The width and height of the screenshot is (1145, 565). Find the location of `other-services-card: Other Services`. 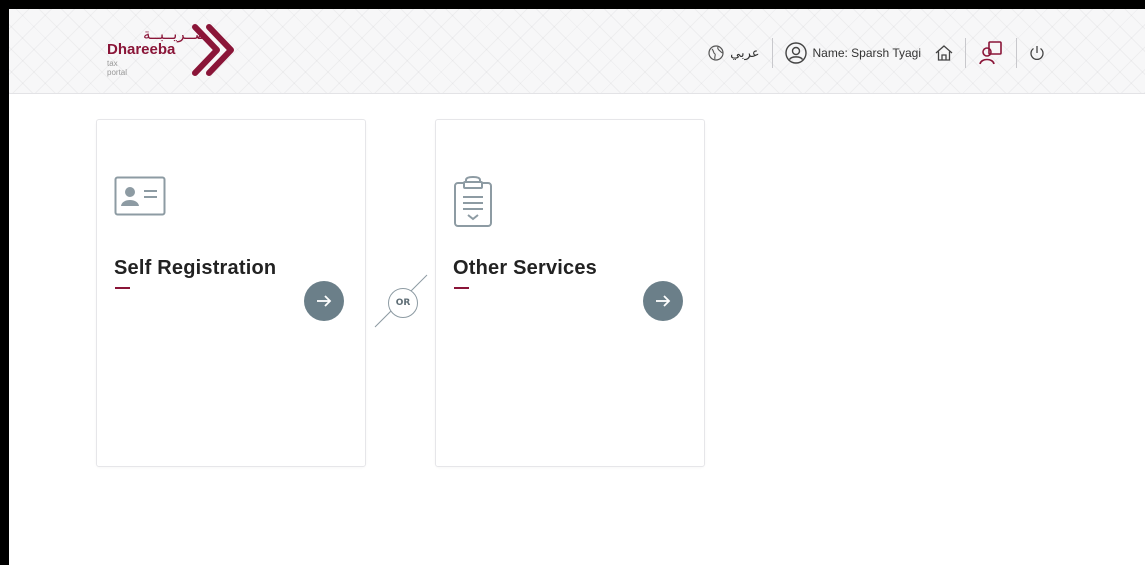

other-services-card: Other Services is located at coordinates (570, 293).